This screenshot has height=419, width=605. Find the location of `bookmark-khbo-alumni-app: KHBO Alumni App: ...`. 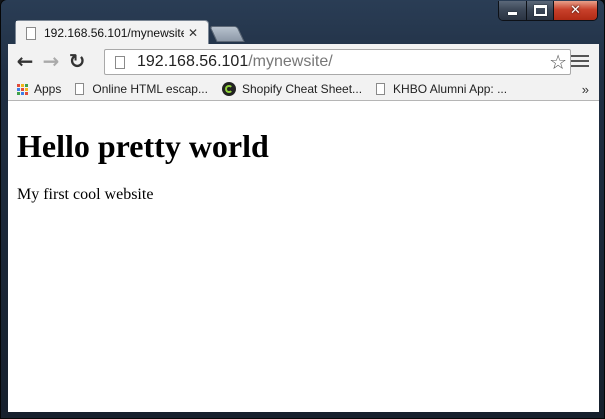

bookmark-khbo-alumni-app: KHBO Alumni App: ... is located at coordinates (441, 89).